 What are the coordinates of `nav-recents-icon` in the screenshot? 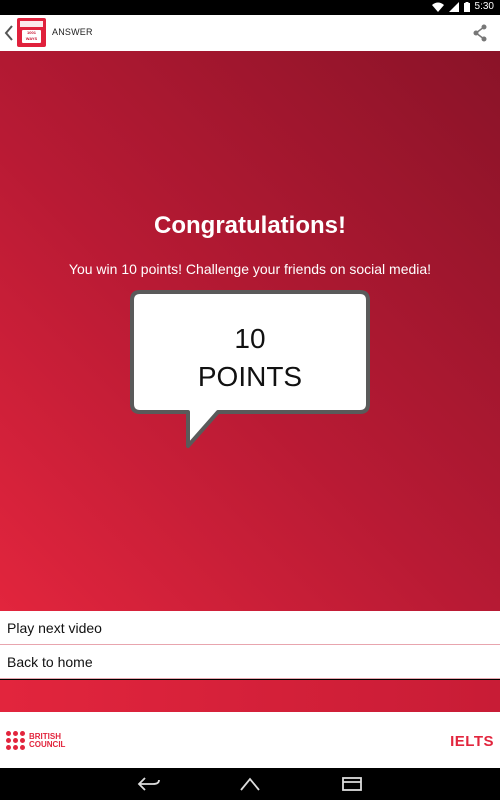 It's located at (352, 784).